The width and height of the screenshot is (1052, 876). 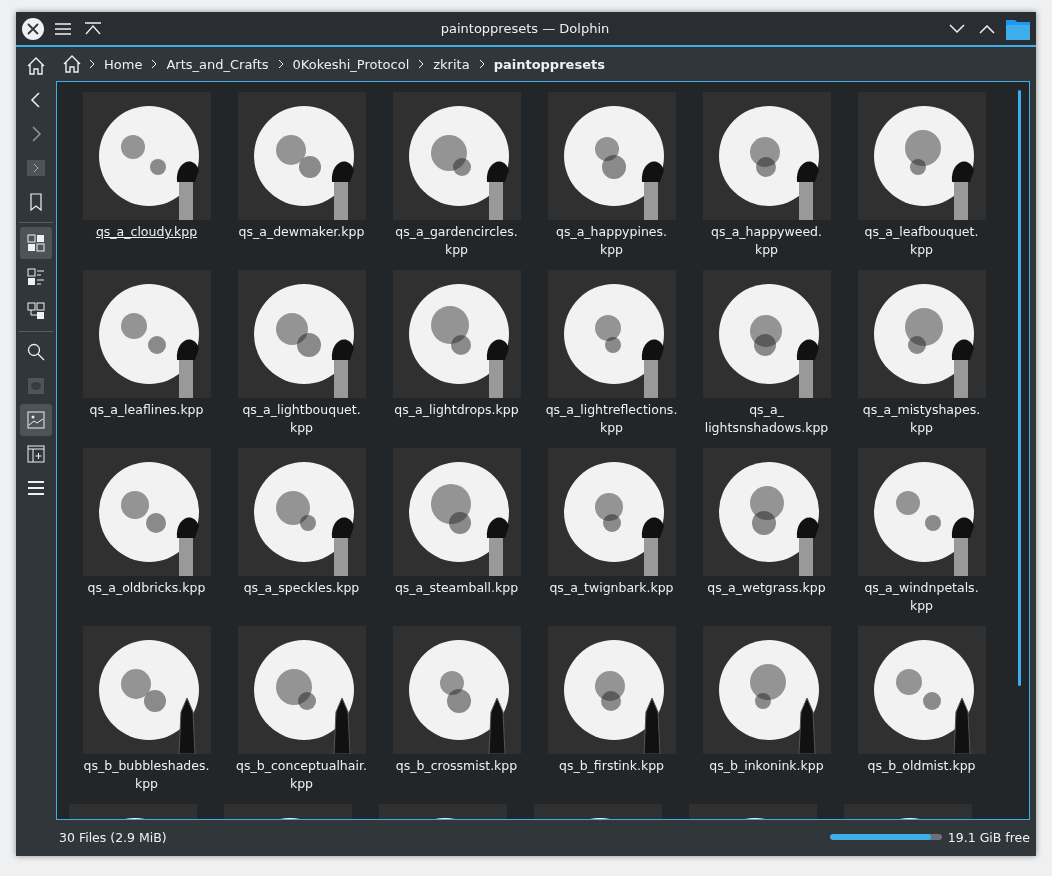 I want to click on file-name: qs_a_happypines. kpp, so click(x=611, y=241).